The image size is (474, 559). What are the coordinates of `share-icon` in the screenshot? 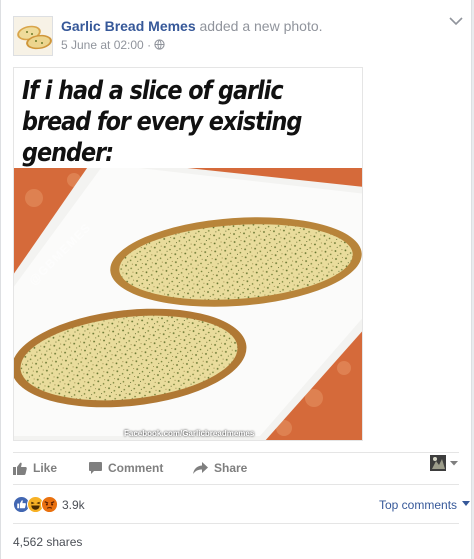 It's located at (200, 468).